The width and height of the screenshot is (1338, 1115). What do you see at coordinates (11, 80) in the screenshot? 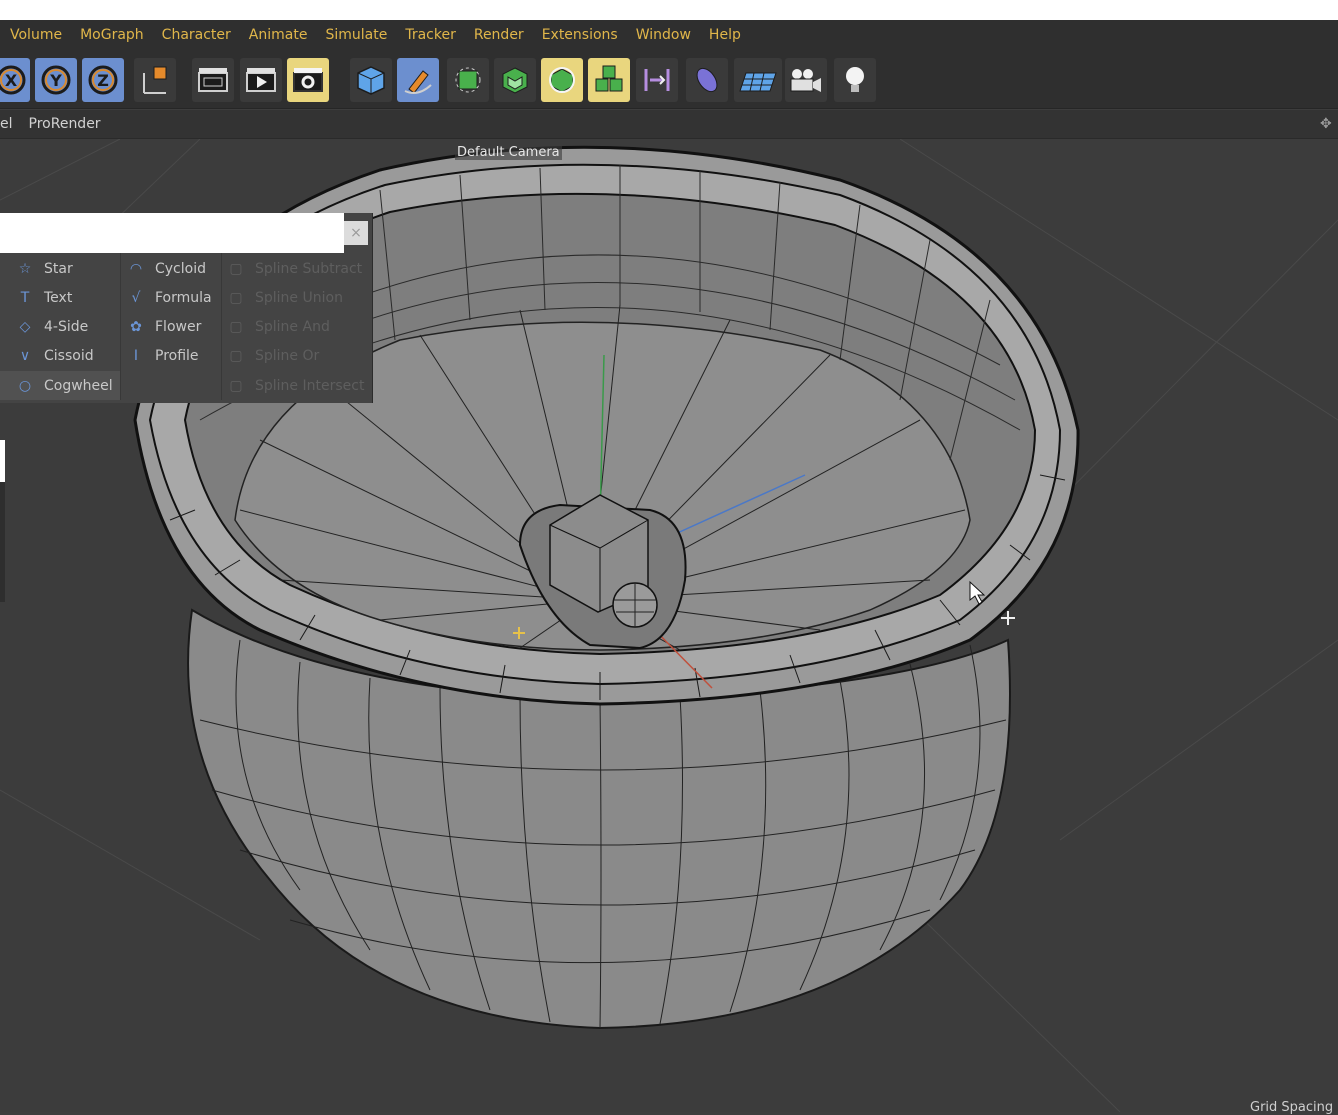
I see `x-axis-label: X` at bounding box center [11, 80].